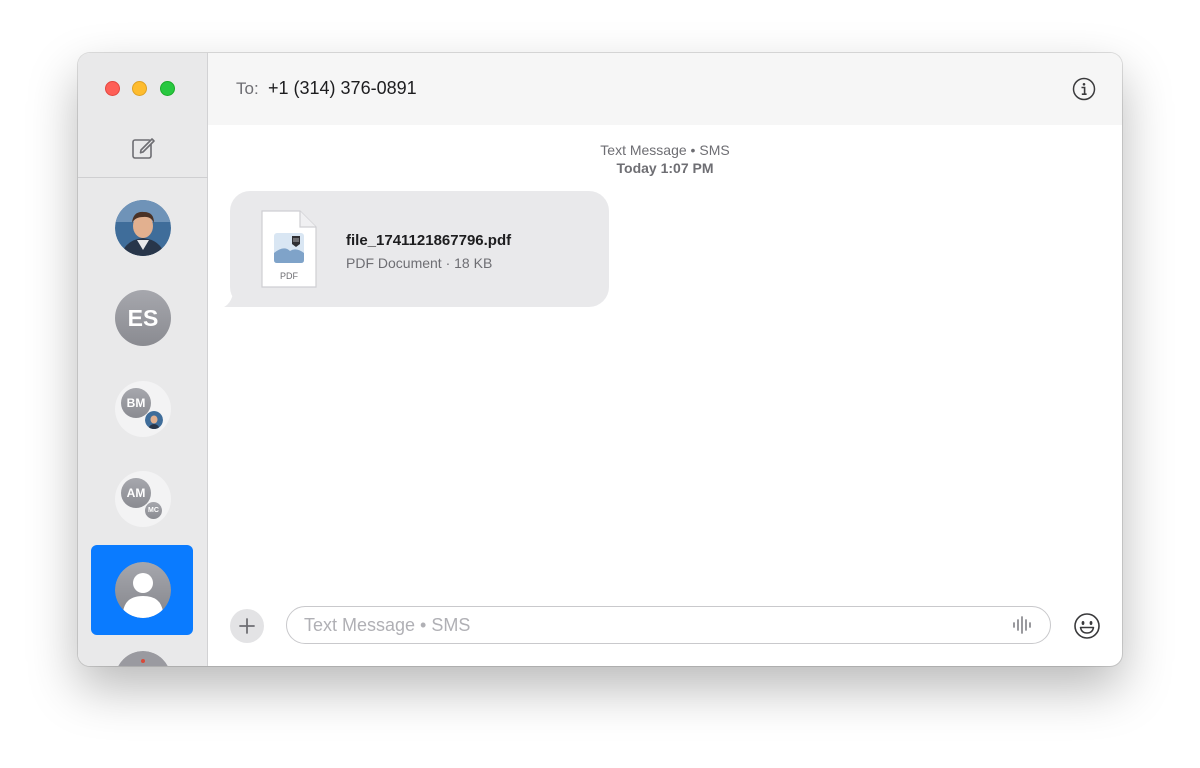 This screenshot has width=1200, height=768. What do you see at coordinates (665, 150) in the screenshot?
I see `service-label: Text Message • SMS` at bounding box center [665, 150].